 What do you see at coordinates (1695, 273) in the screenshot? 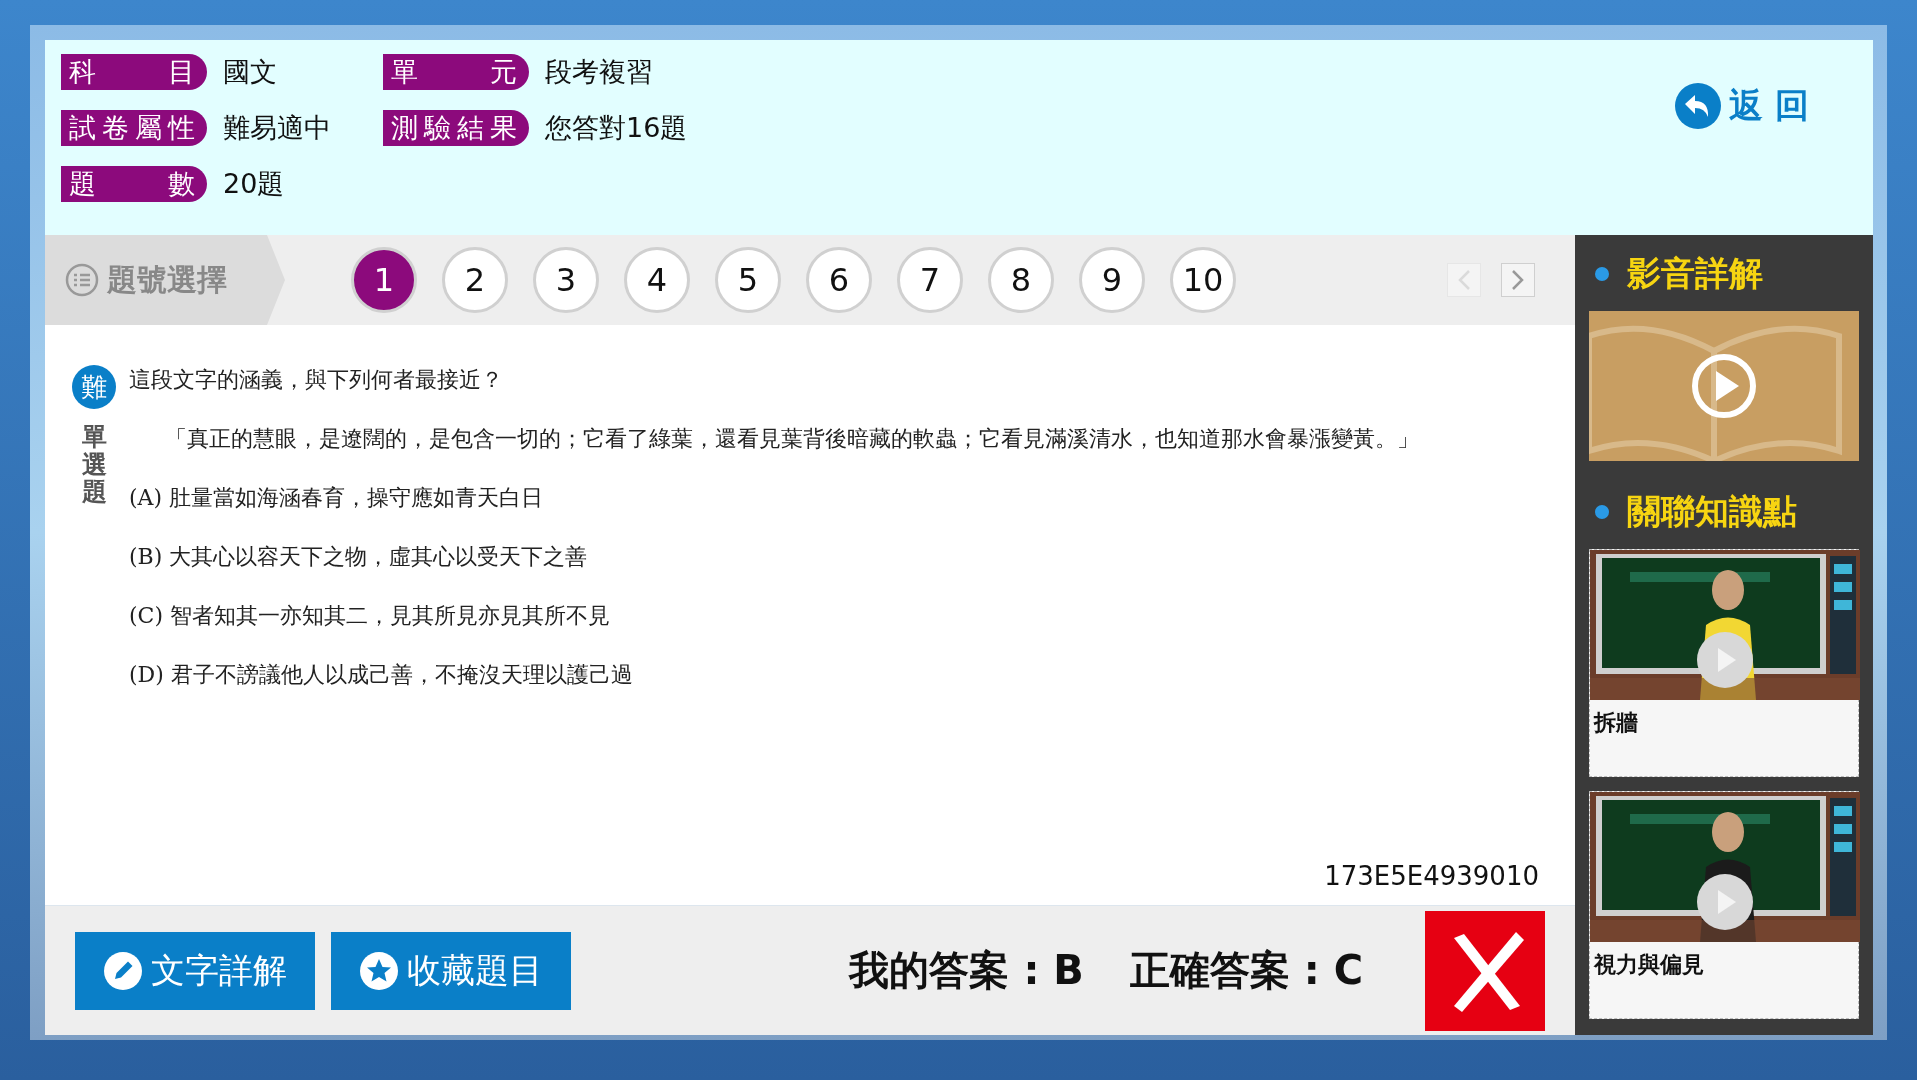
I see `video-section-title: 影音詳解` at bounding box center [1695, 273].